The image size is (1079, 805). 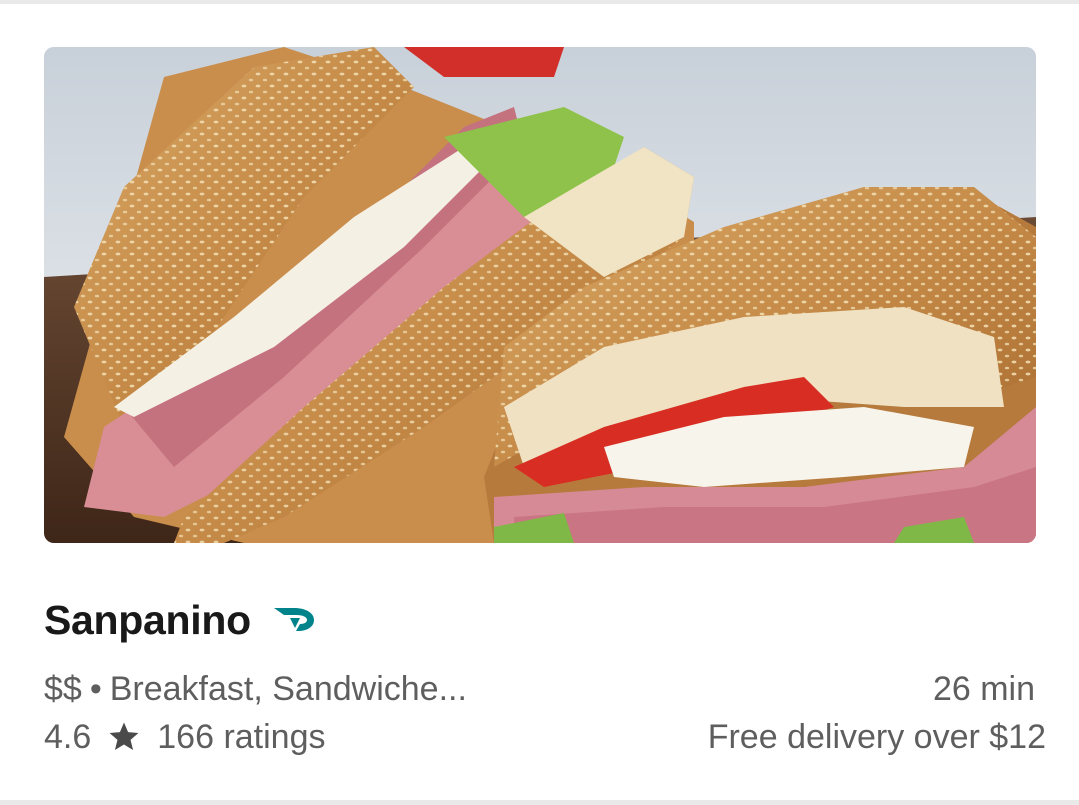 I want to click on ratings-count: 166 ratings, so click(x=241, y=737).